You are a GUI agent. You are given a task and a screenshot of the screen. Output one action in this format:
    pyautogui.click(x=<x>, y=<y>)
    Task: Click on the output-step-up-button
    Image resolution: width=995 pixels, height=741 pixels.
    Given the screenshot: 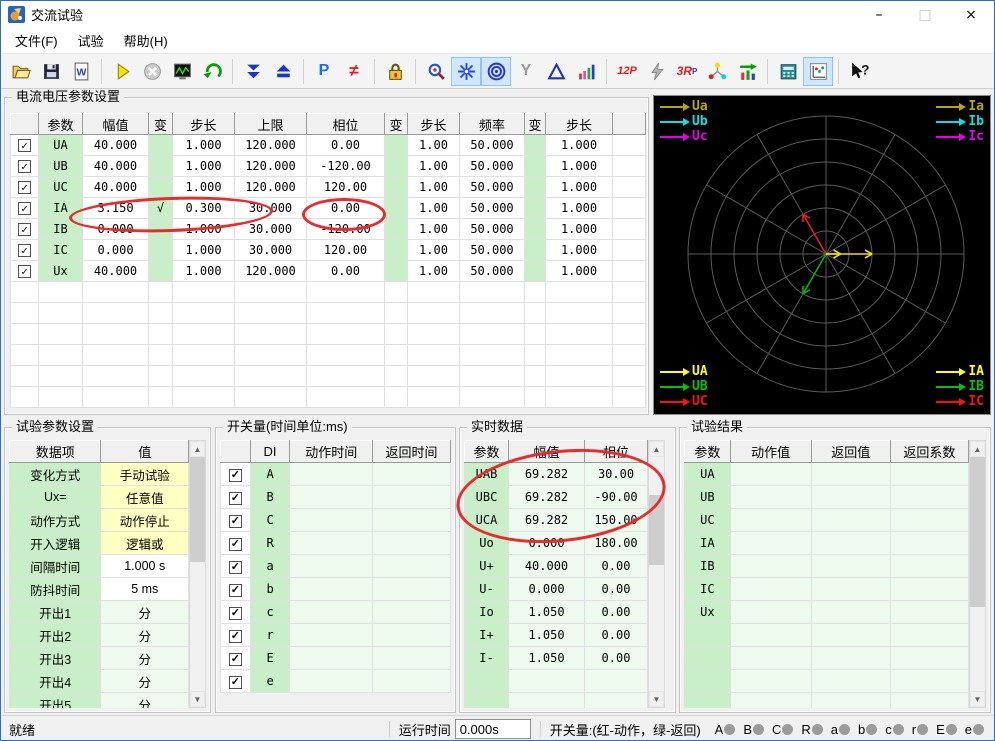 What is the action you would take?
    pyautogui.click(x=283, y=71)
    